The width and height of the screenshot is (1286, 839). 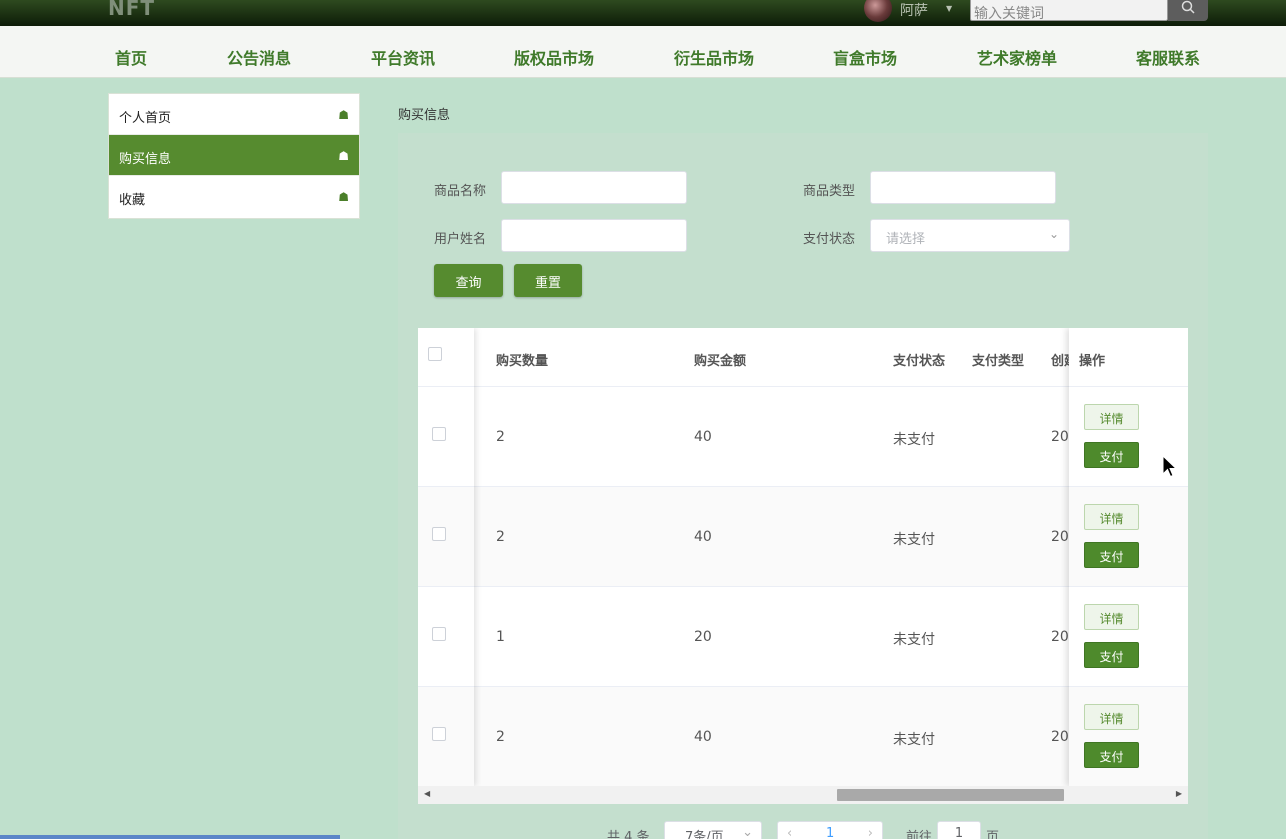 I want to click on pay-status-label: 支付状态, so click(x=829, y=239).